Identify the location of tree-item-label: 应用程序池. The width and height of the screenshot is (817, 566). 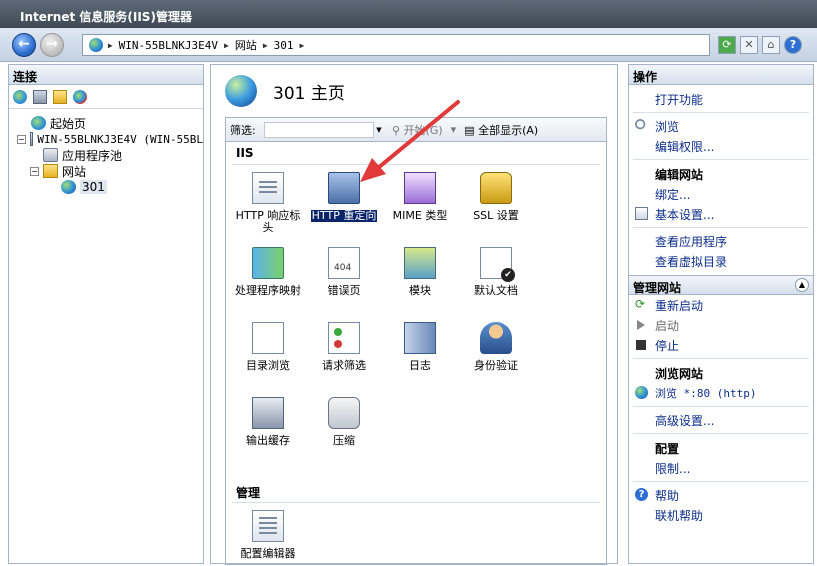
(92, 155).